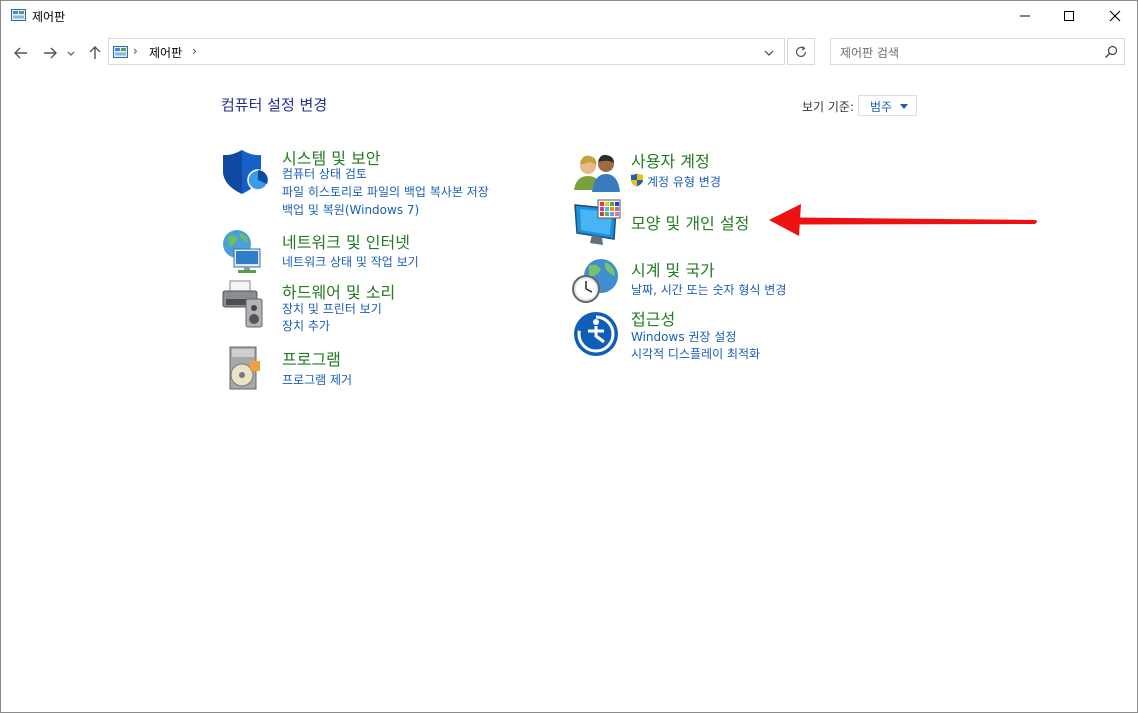  Describe the element at coordinates (690, 222) in the screenshot. I see `category-appearance-personalization: 모양 및 개인 설정` at that location.